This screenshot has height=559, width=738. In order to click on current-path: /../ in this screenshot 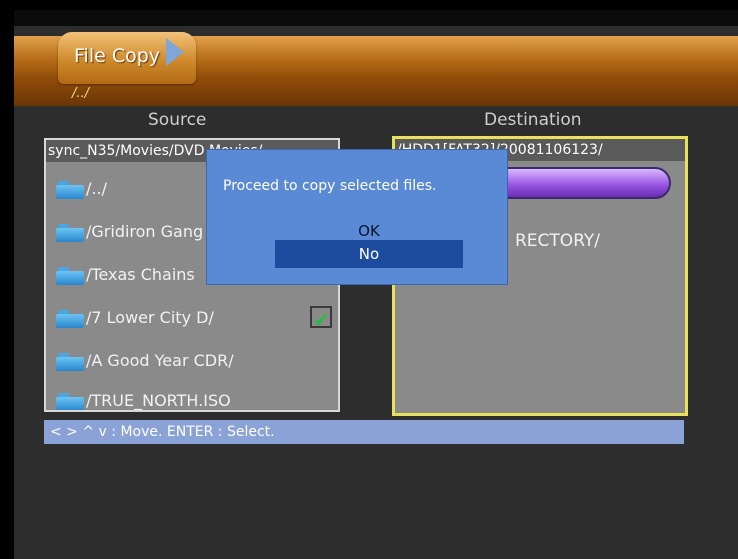, I will do `click(81, 93)`.